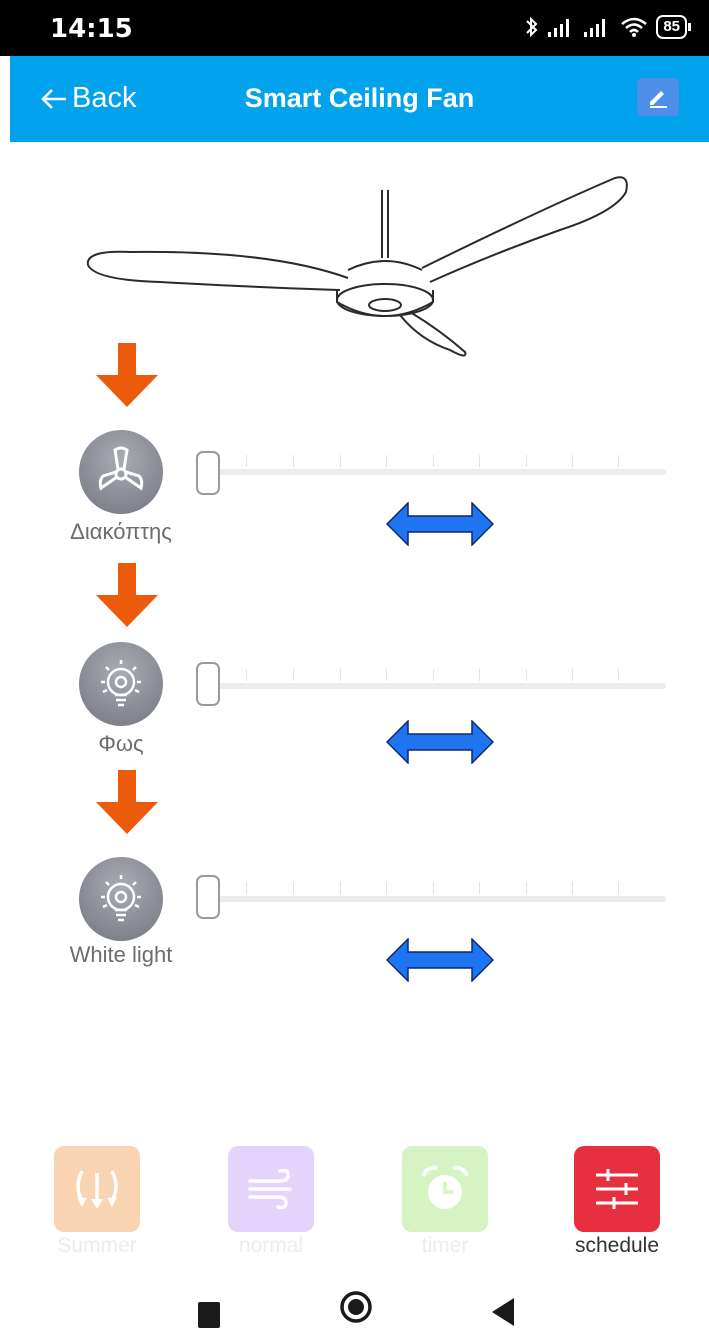 This screenshot has height=1328, width=709. I want to click on timer-label: timer, so click(445, 1245).